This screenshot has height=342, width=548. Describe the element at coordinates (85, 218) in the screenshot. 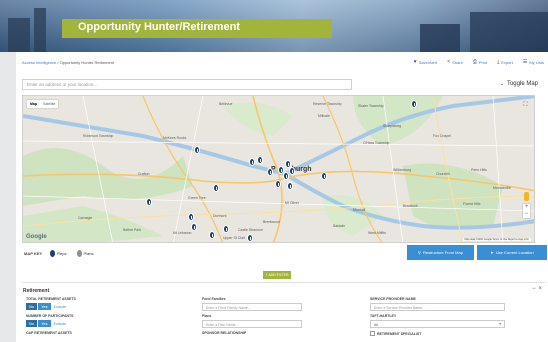

I see `map-label: Carnegie` at that location.